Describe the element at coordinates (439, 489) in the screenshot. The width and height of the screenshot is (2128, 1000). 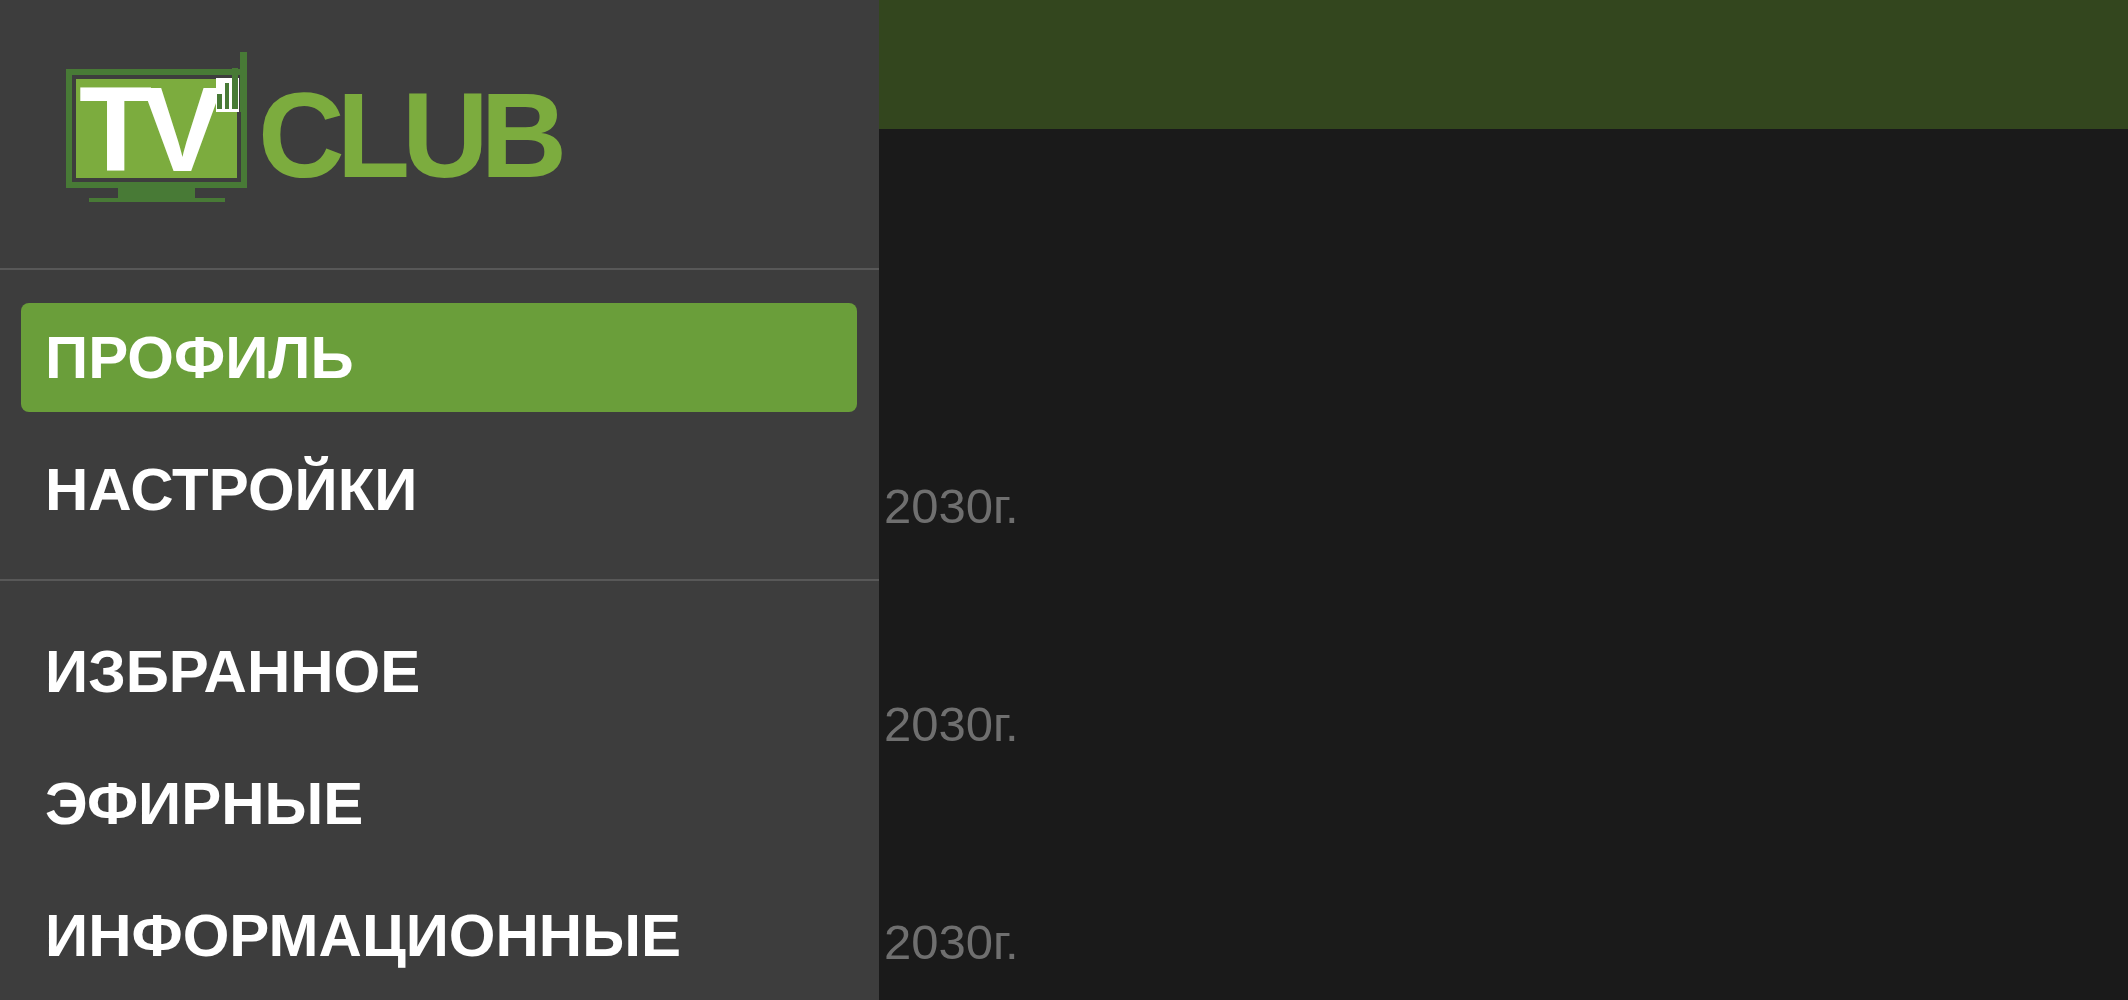
I see `menu-item: НАСТРОЙКИ` at that location.